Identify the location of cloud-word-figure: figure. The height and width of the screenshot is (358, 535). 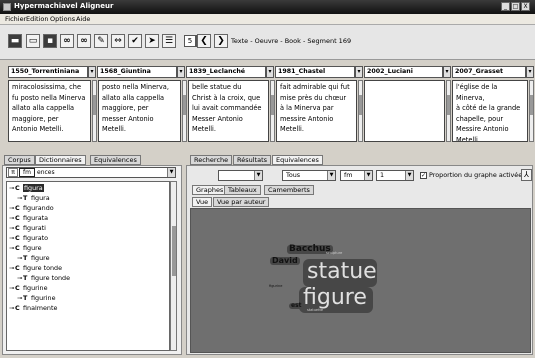
(335, 298).